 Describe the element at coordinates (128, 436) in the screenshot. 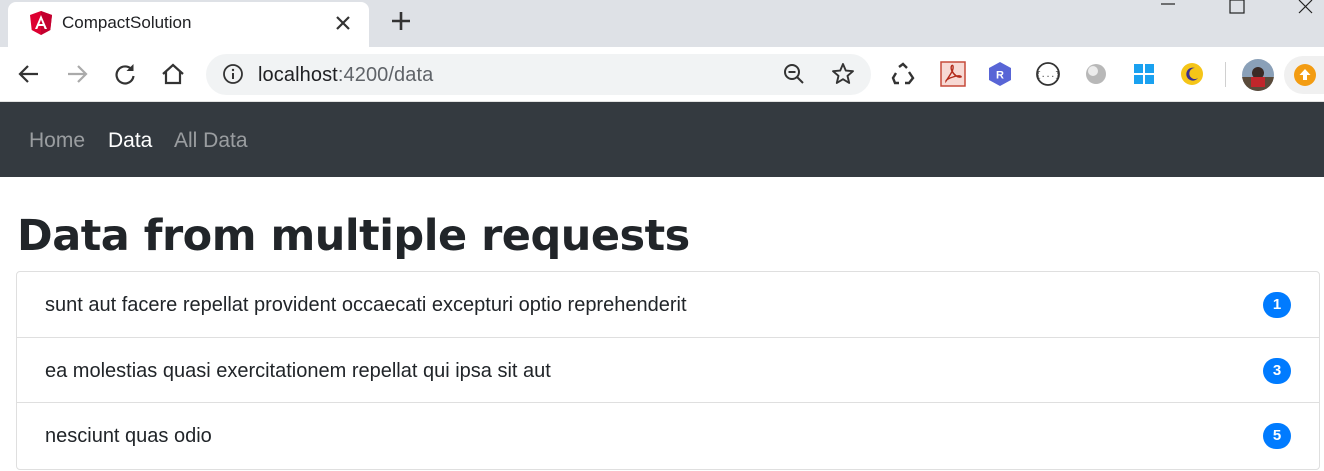

I see `list-item-text: nesciunt quas odio` at that location.